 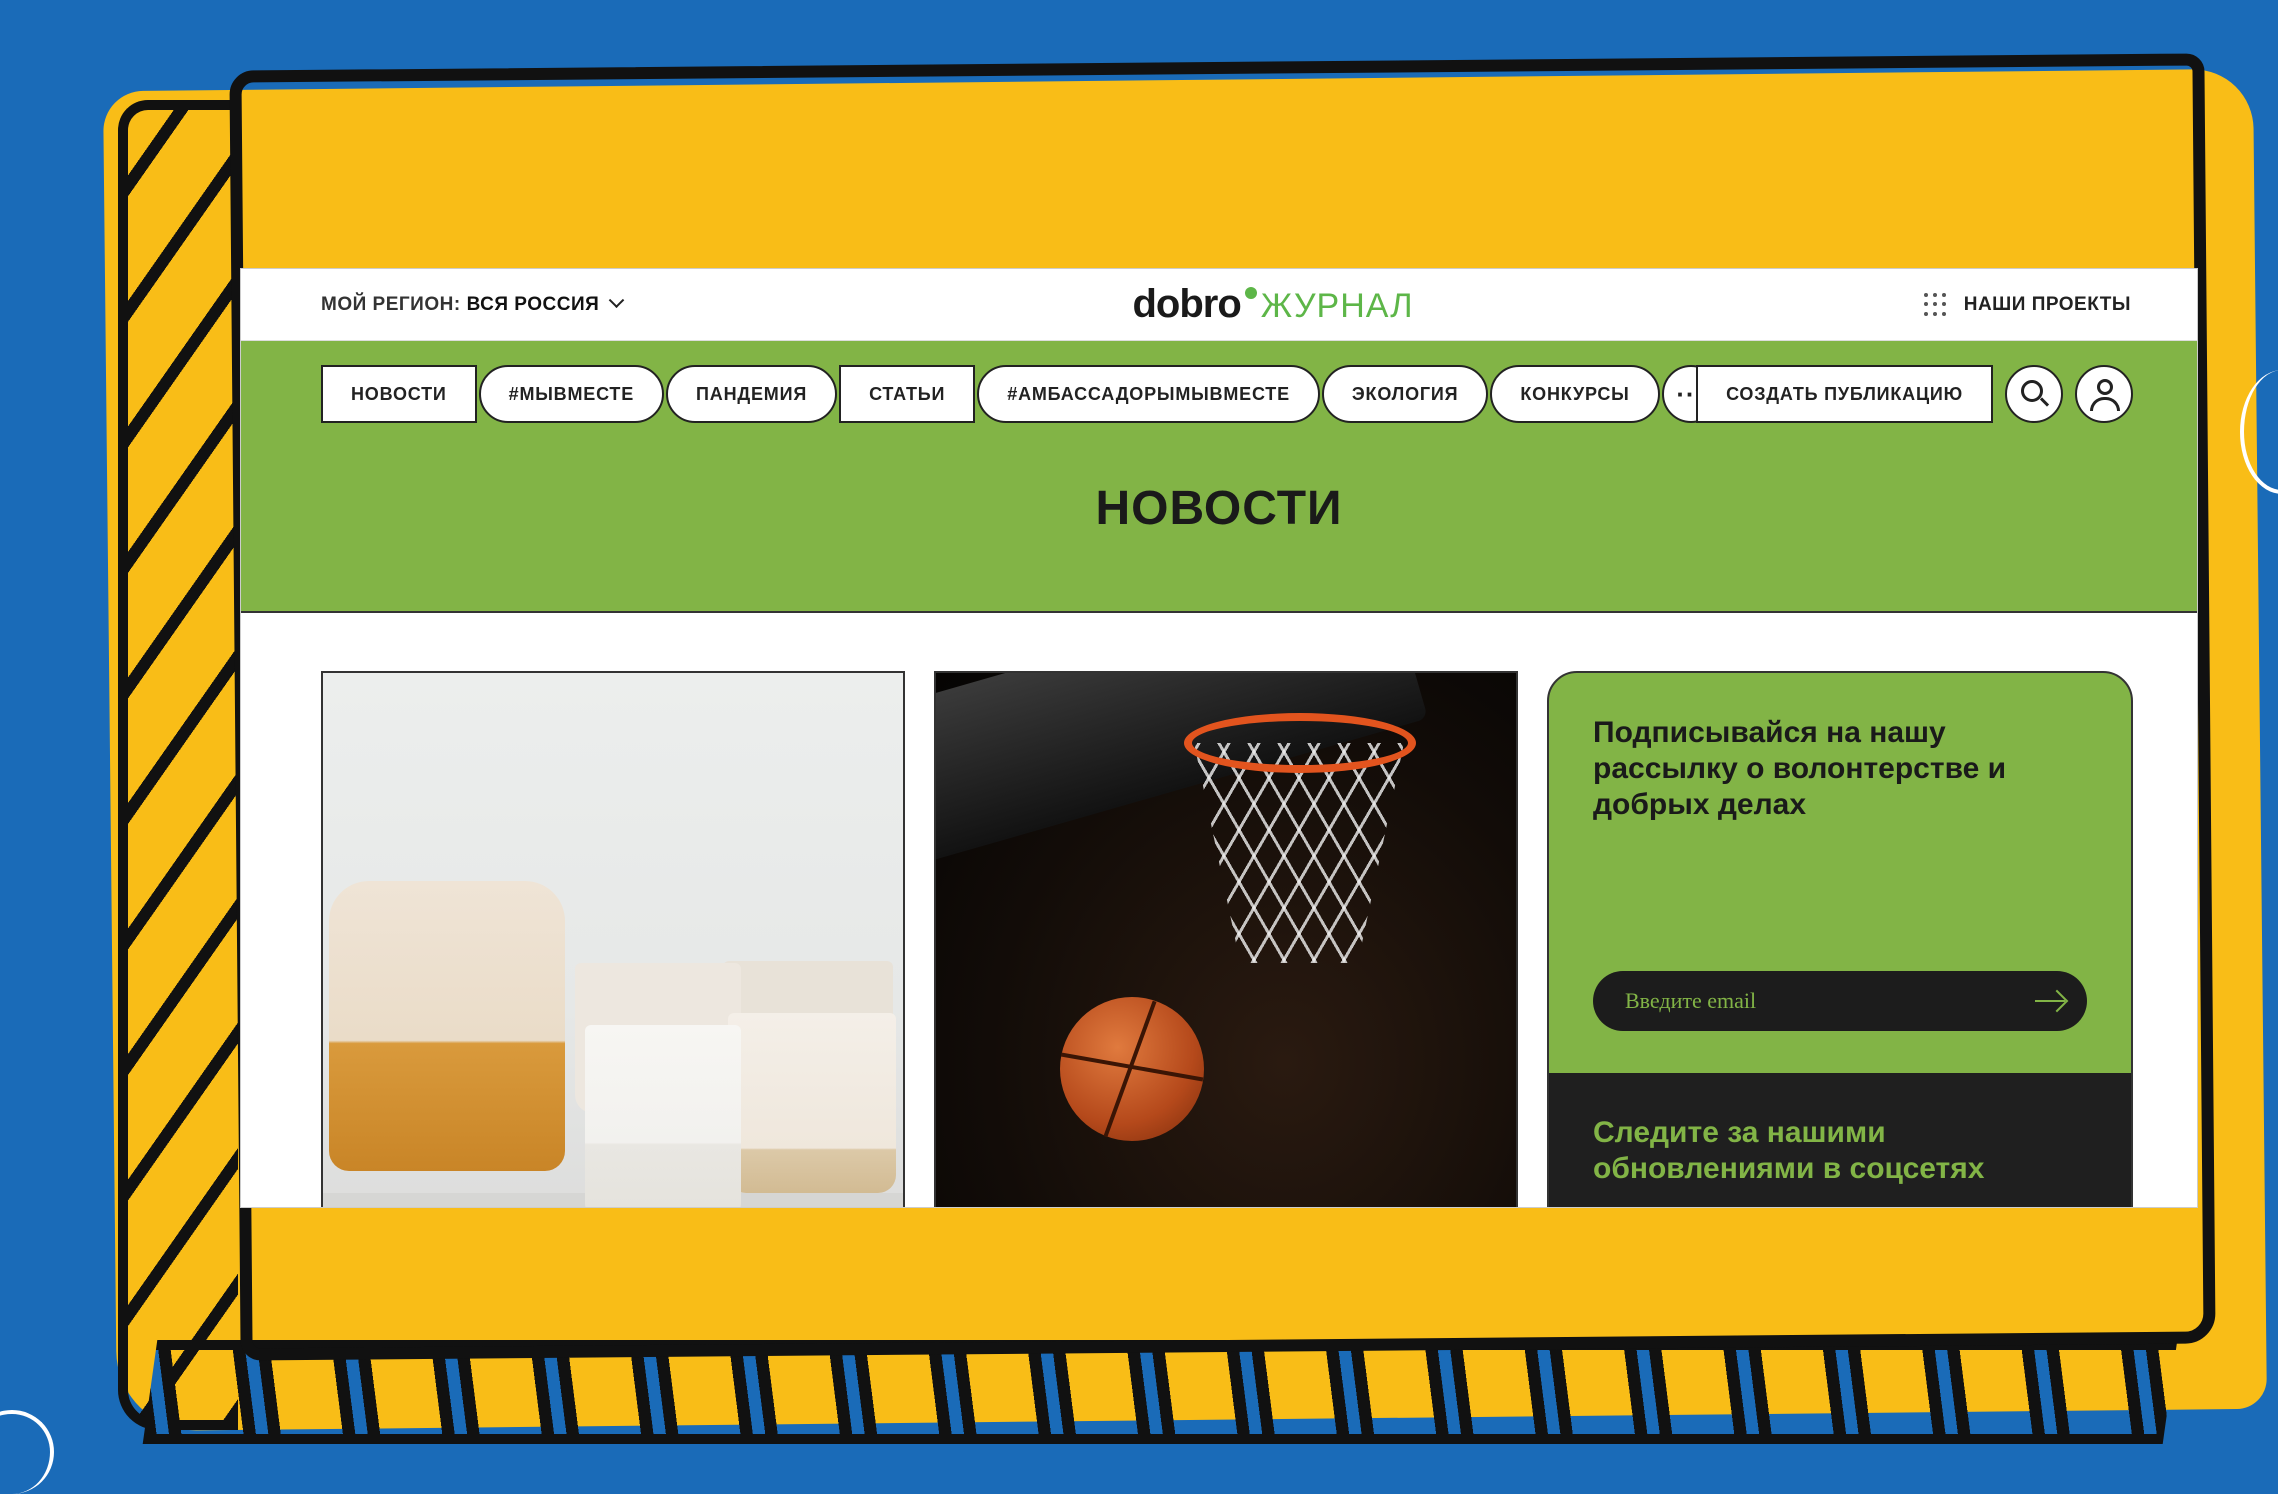 I want to click on logo-journal: ЖУРНАЛ, so click(x=1337, y=306).